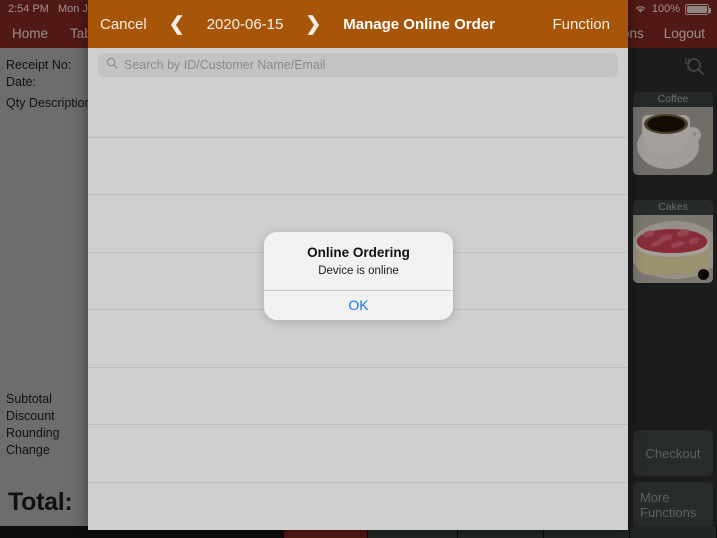 This screenshot has width=717, height=538. Describe the element at coordinates (581, 24) in the screenshot. I see `function-button: Function` at that location.